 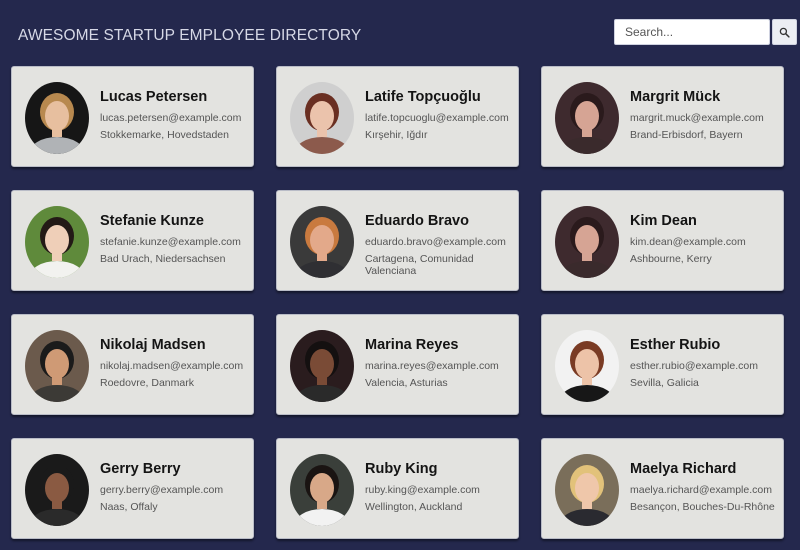 What do you see at coordinates (688, 242) in the screenshot?
I see `employee-email: kim.dean@example.com` at bounding box center [688, 242].